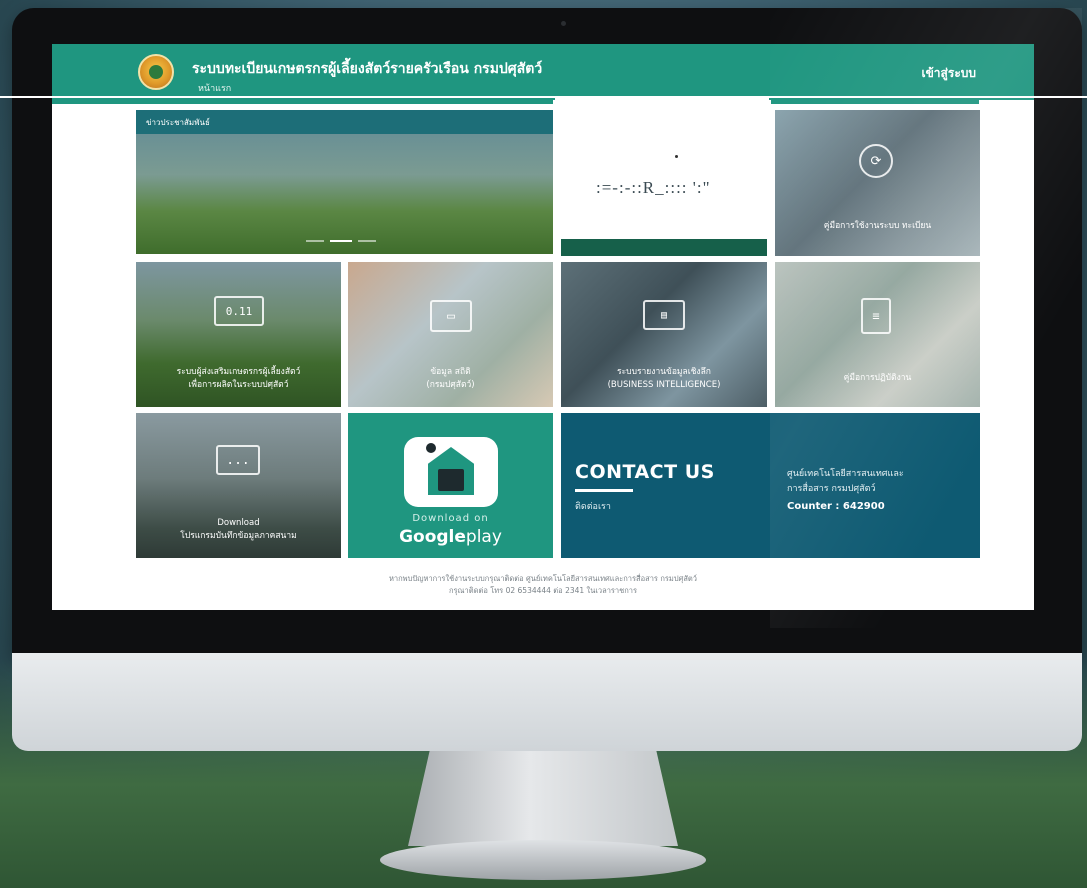 Image resolution: width=1087 pixels, height=888 pixels. What do you see at coordinates (450, 537) in the screenshot?
I see `google-play-wordmark: Googleplay` at bounding box center [450, 537].